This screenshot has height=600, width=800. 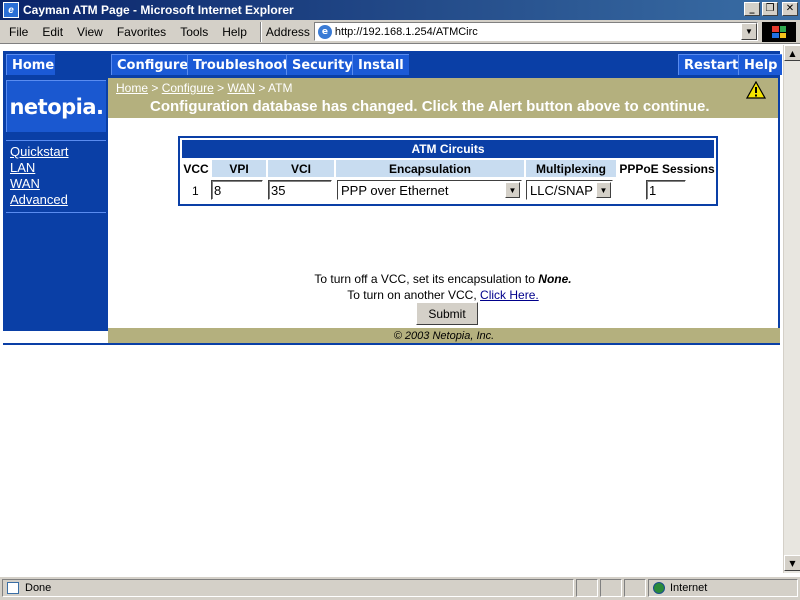 What do you see at coordinates (38, 588) in the screenshot?
I see `status-text: Done` at bounding box center [38, 588].